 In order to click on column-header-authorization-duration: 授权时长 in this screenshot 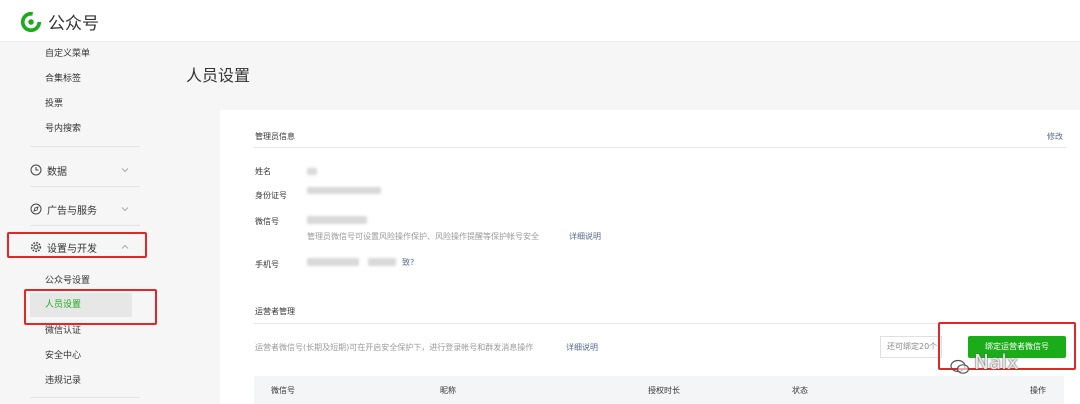, I will do `click(664, 390)`.